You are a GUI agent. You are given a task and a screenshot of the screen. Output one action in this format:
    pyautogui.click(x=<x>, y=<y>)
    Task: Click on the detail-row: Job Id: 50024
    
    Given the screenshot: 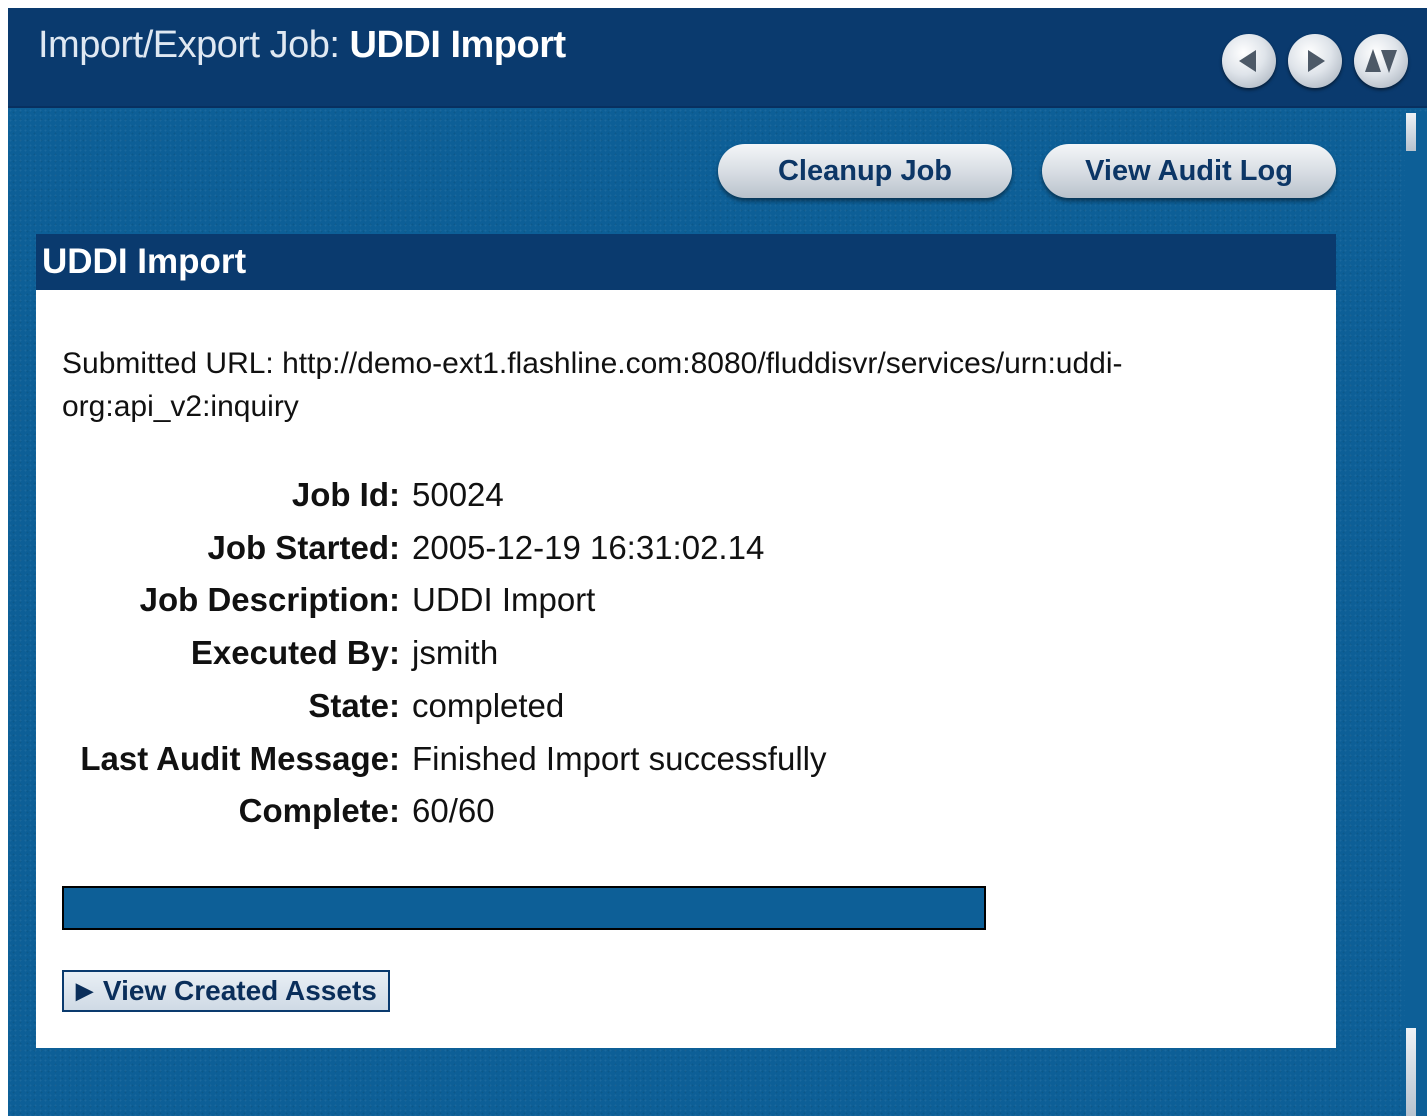 What is the action you would take?
    pyautogui.click(x=686, y=502)
    